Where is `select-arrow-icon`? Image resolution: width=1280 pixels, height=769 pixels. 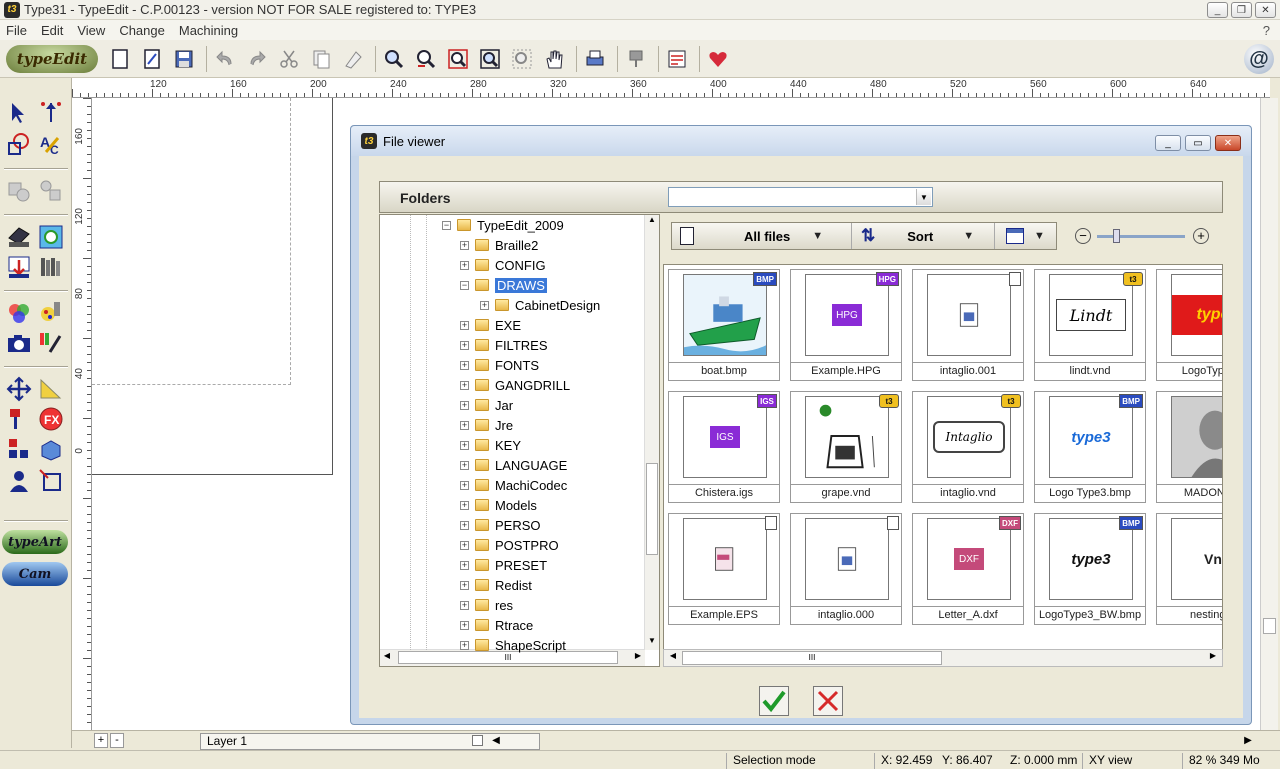
select-arrow-icon is located at coordinates (19, 113).